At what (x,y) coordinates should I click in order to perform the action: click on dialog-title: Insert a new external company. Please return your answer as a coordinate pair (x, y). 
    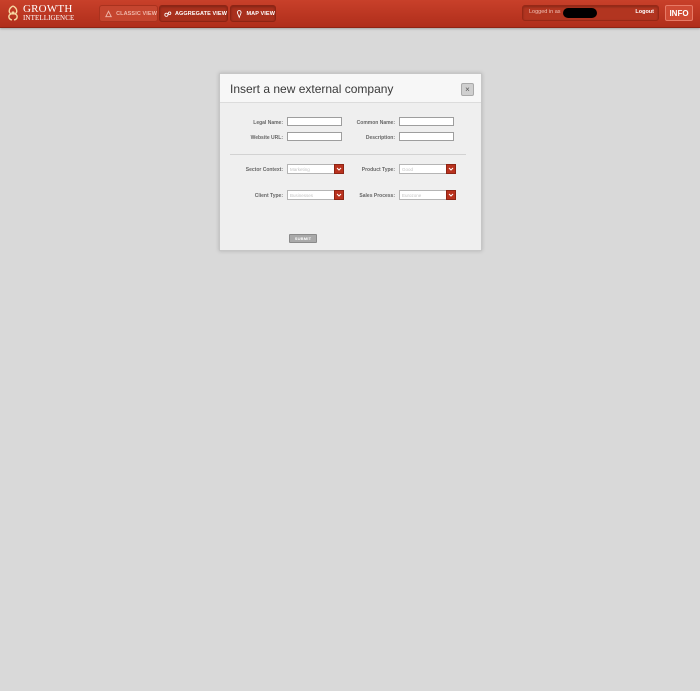
    Looking at the image, I should click on (312, 89).